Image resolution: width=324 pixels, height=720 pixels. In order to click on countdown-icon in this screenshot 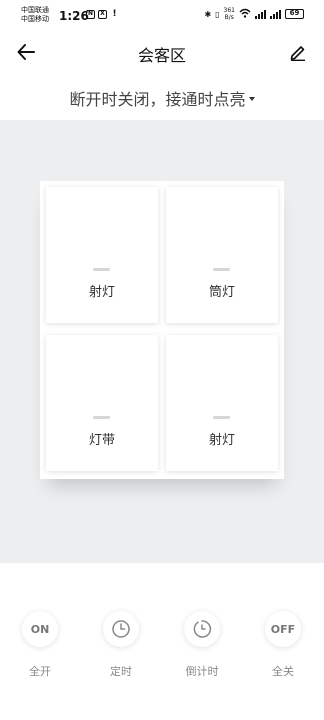, I will do `click(202, 629)`.